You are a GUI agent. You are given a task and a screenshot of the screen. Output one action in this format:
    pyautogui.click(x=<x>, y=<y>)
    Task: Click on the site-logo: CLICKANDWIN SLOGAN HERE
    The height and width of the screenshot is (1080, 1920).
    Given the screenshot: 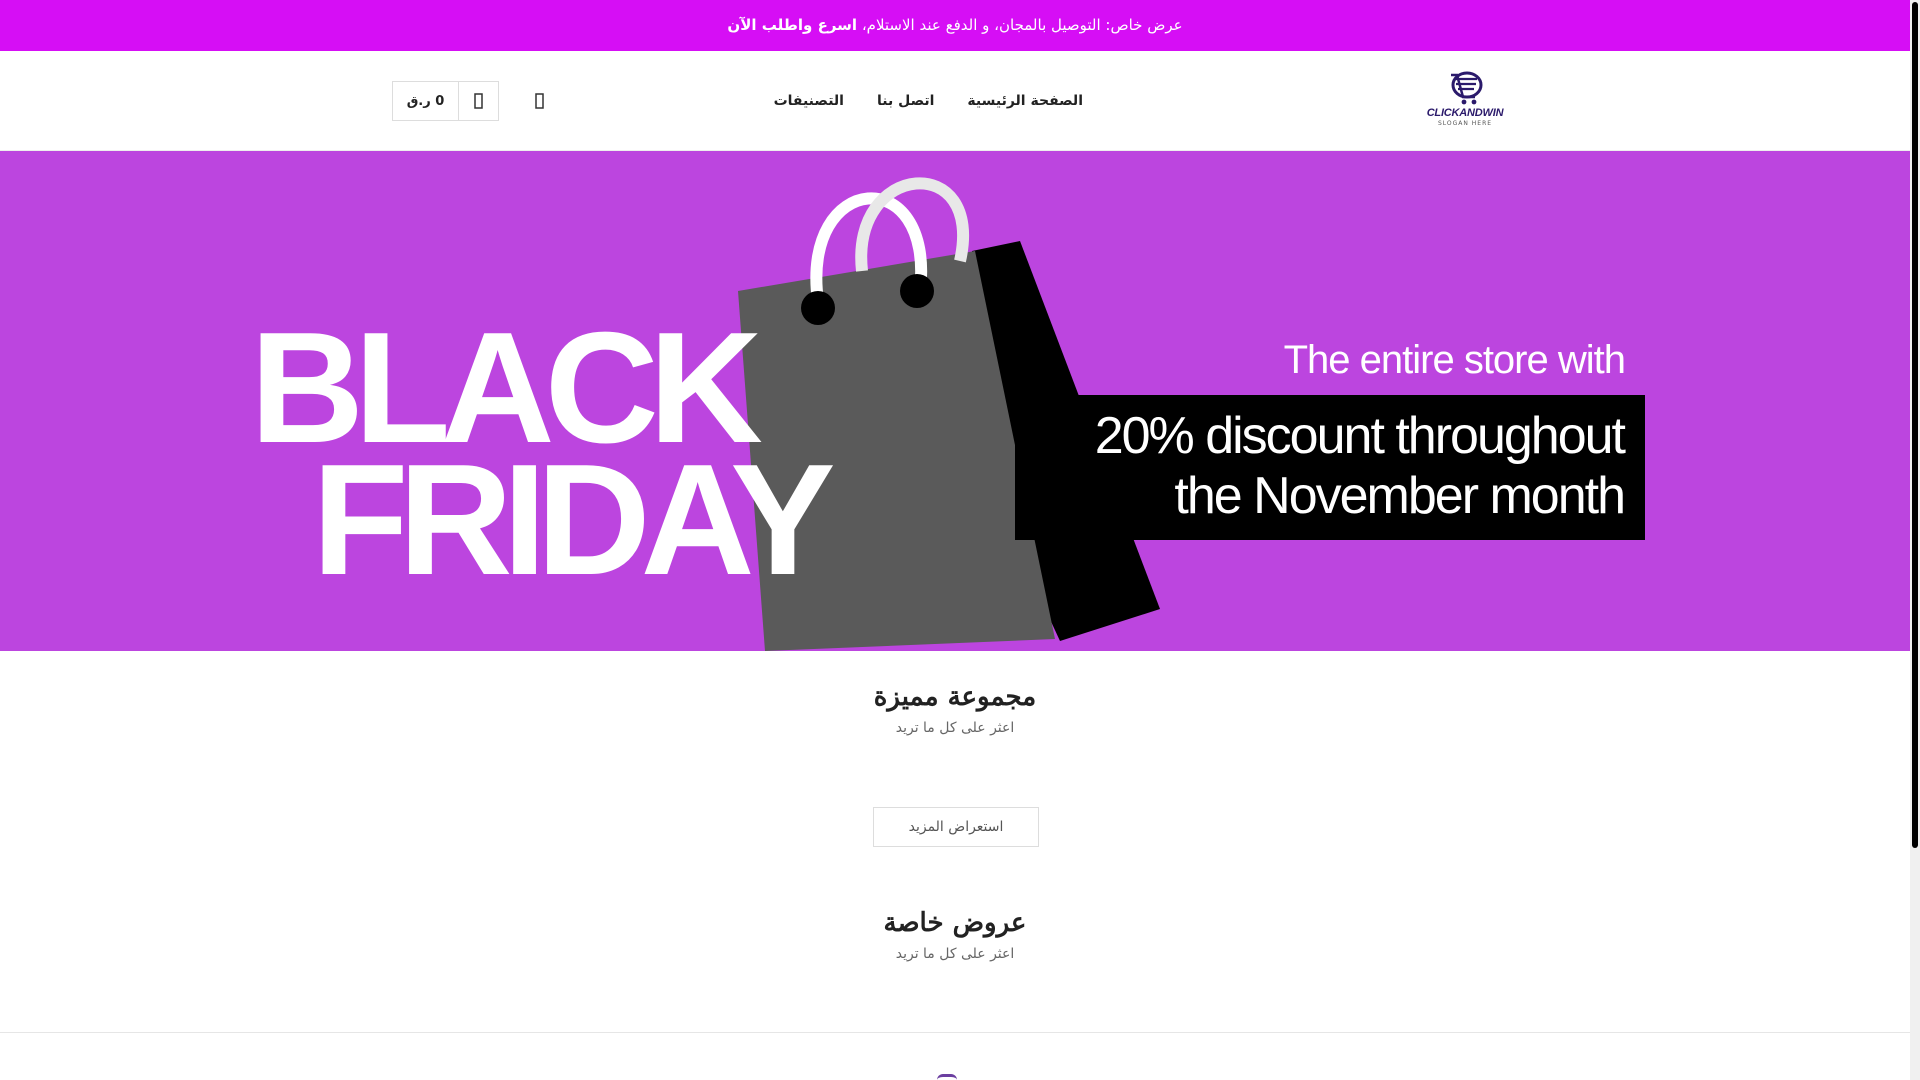 What is the action you would take?
    pyautogui.click(x=1465, y=100)
    